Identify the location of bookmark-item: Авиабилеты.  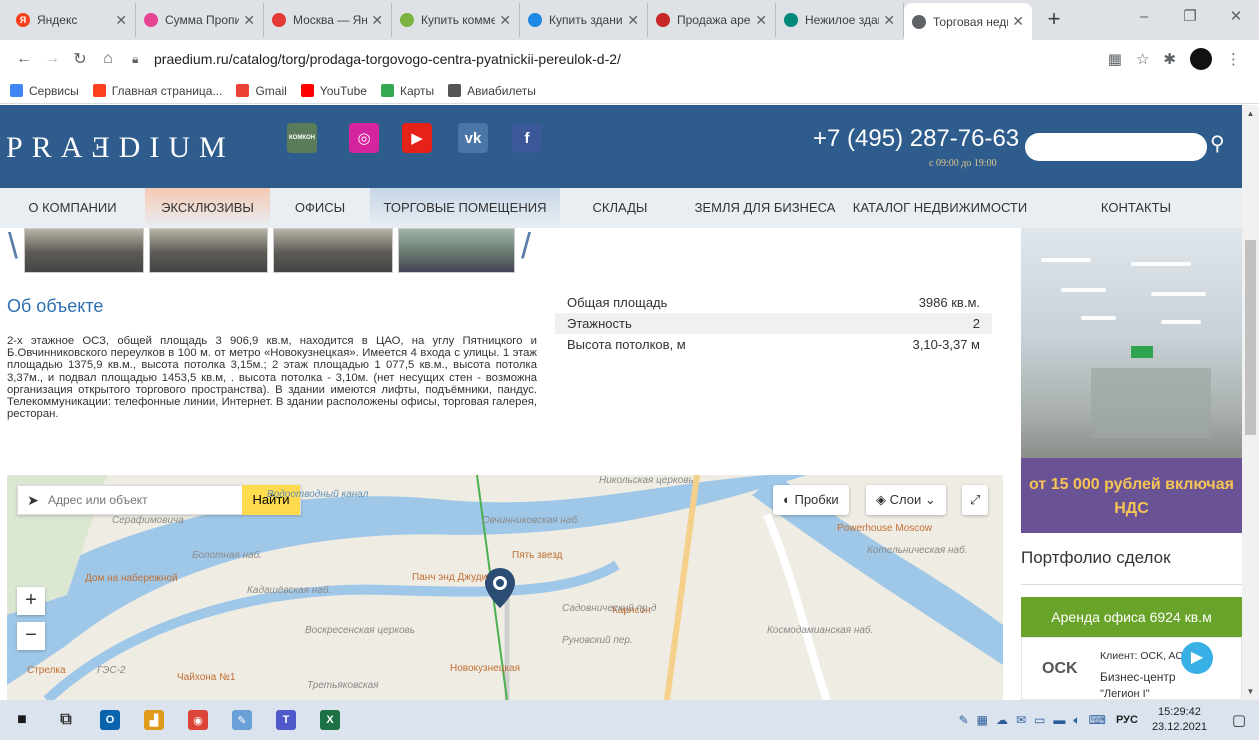
(492, 91).